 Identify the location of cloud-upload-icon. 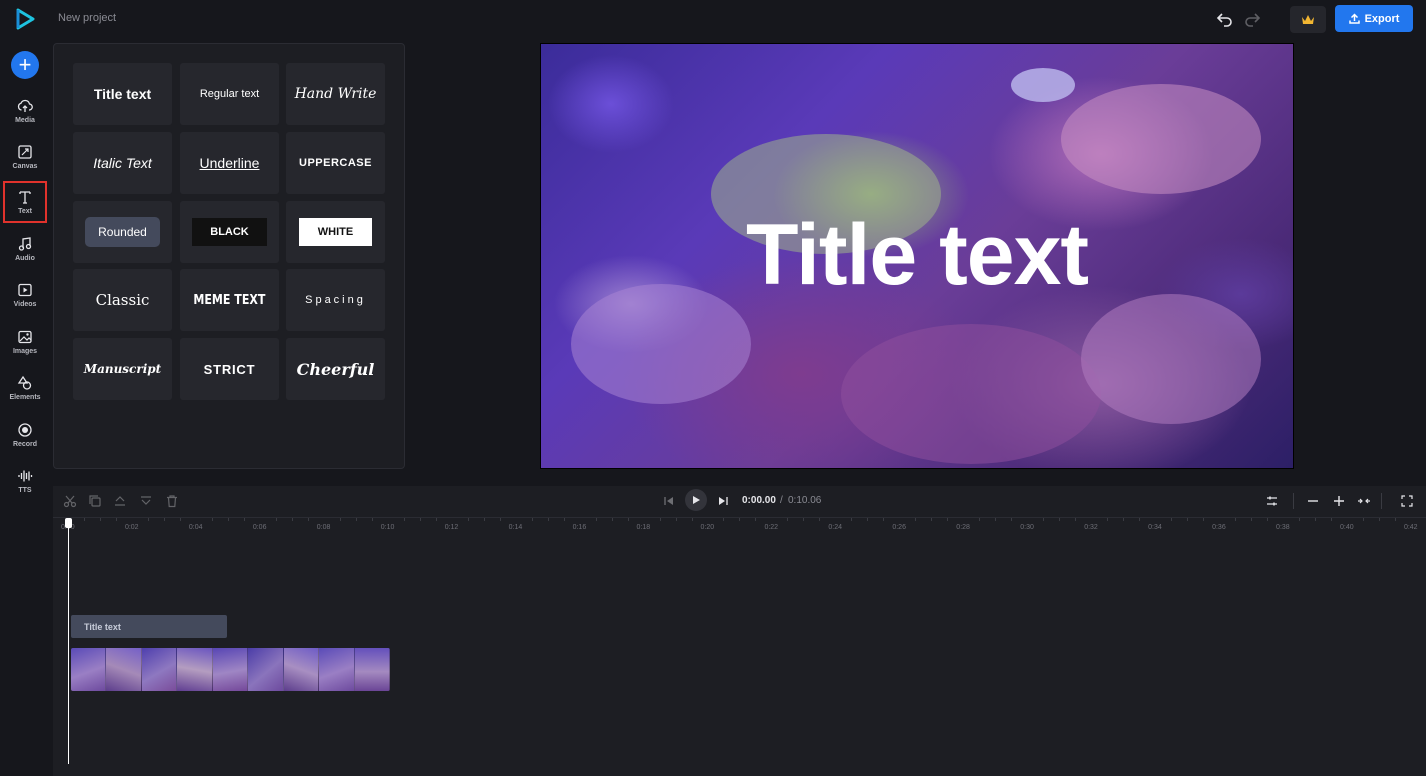
(25, 105).